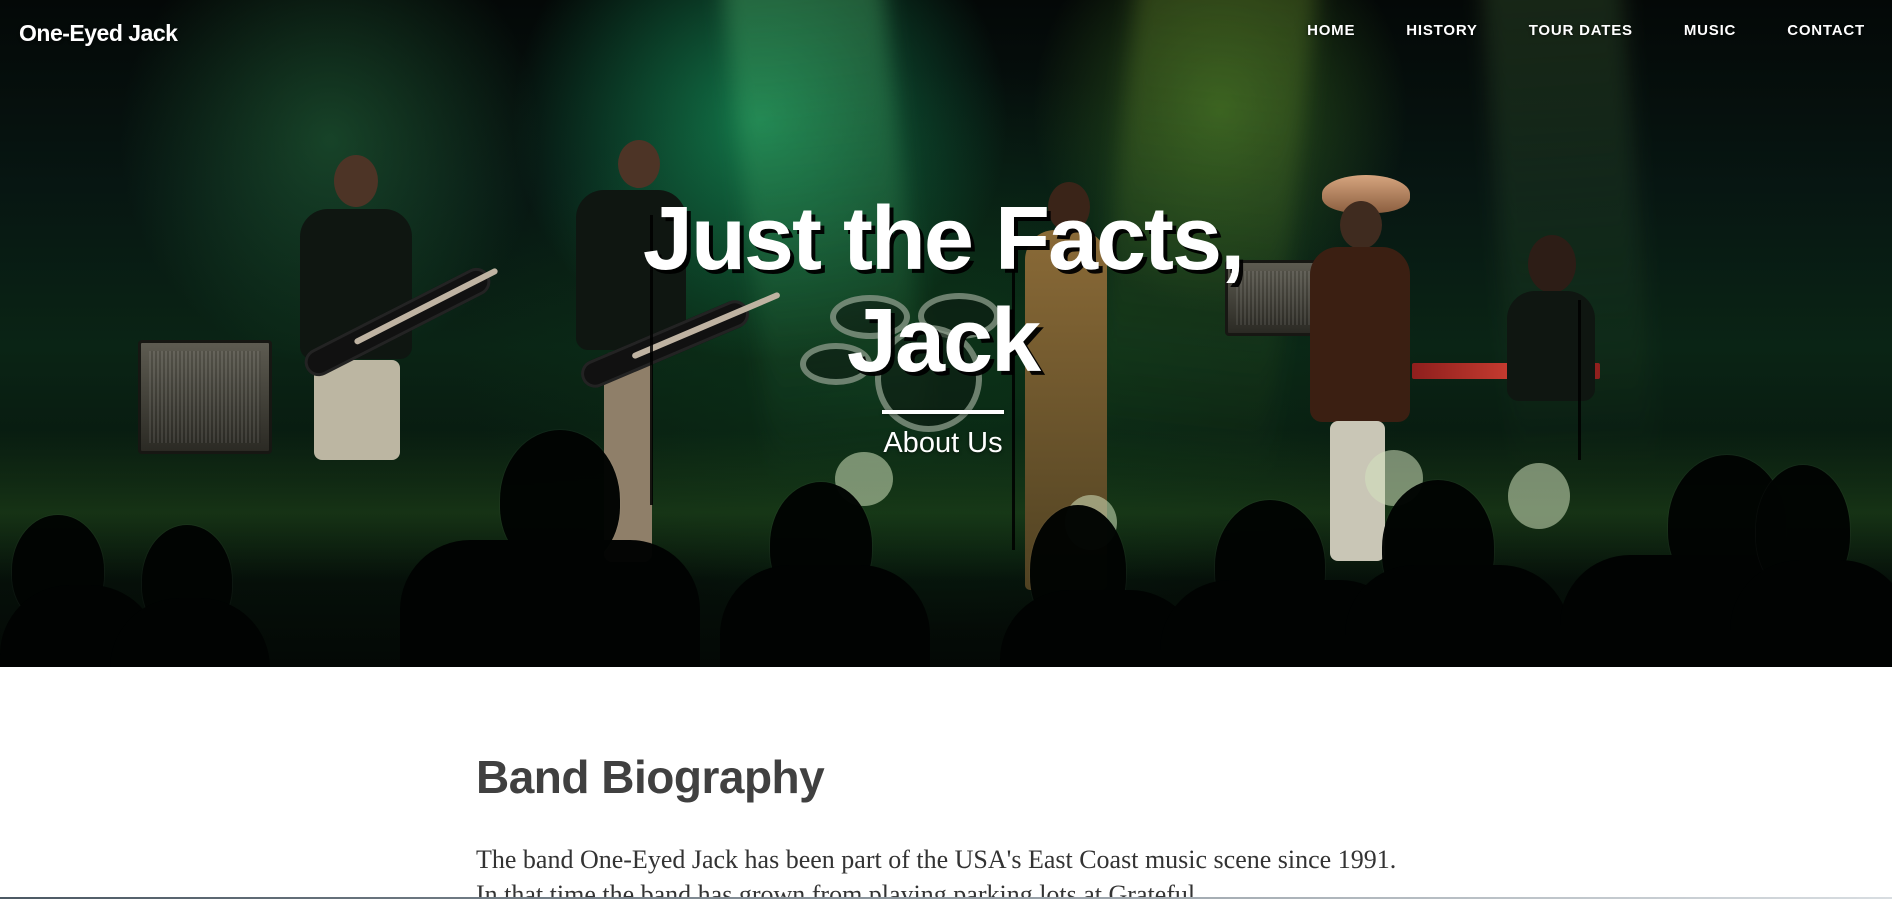 This screenshot has height=899, width=1892. What do you see at coordinates (357, 410) in the screenshot?
I see `musician-legs` at bounding box center [357, 410].